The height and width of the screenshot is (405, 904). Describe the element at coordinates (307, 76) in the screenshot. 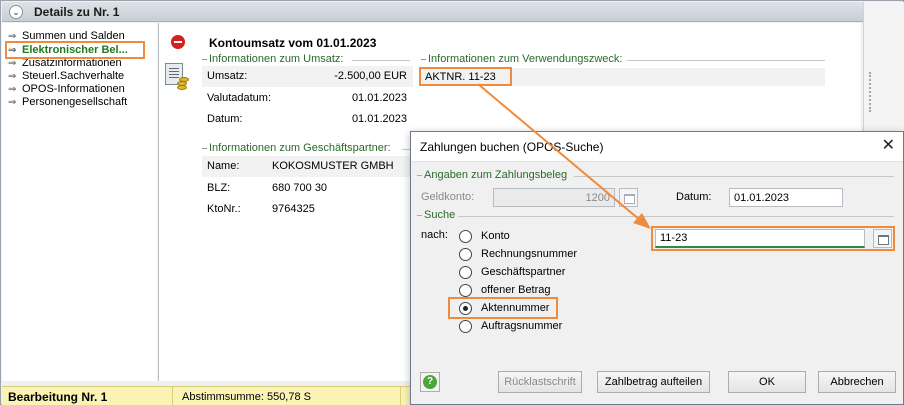

I see `umsatz-row: Umsatz: -2.500,00 EUR` at that location.